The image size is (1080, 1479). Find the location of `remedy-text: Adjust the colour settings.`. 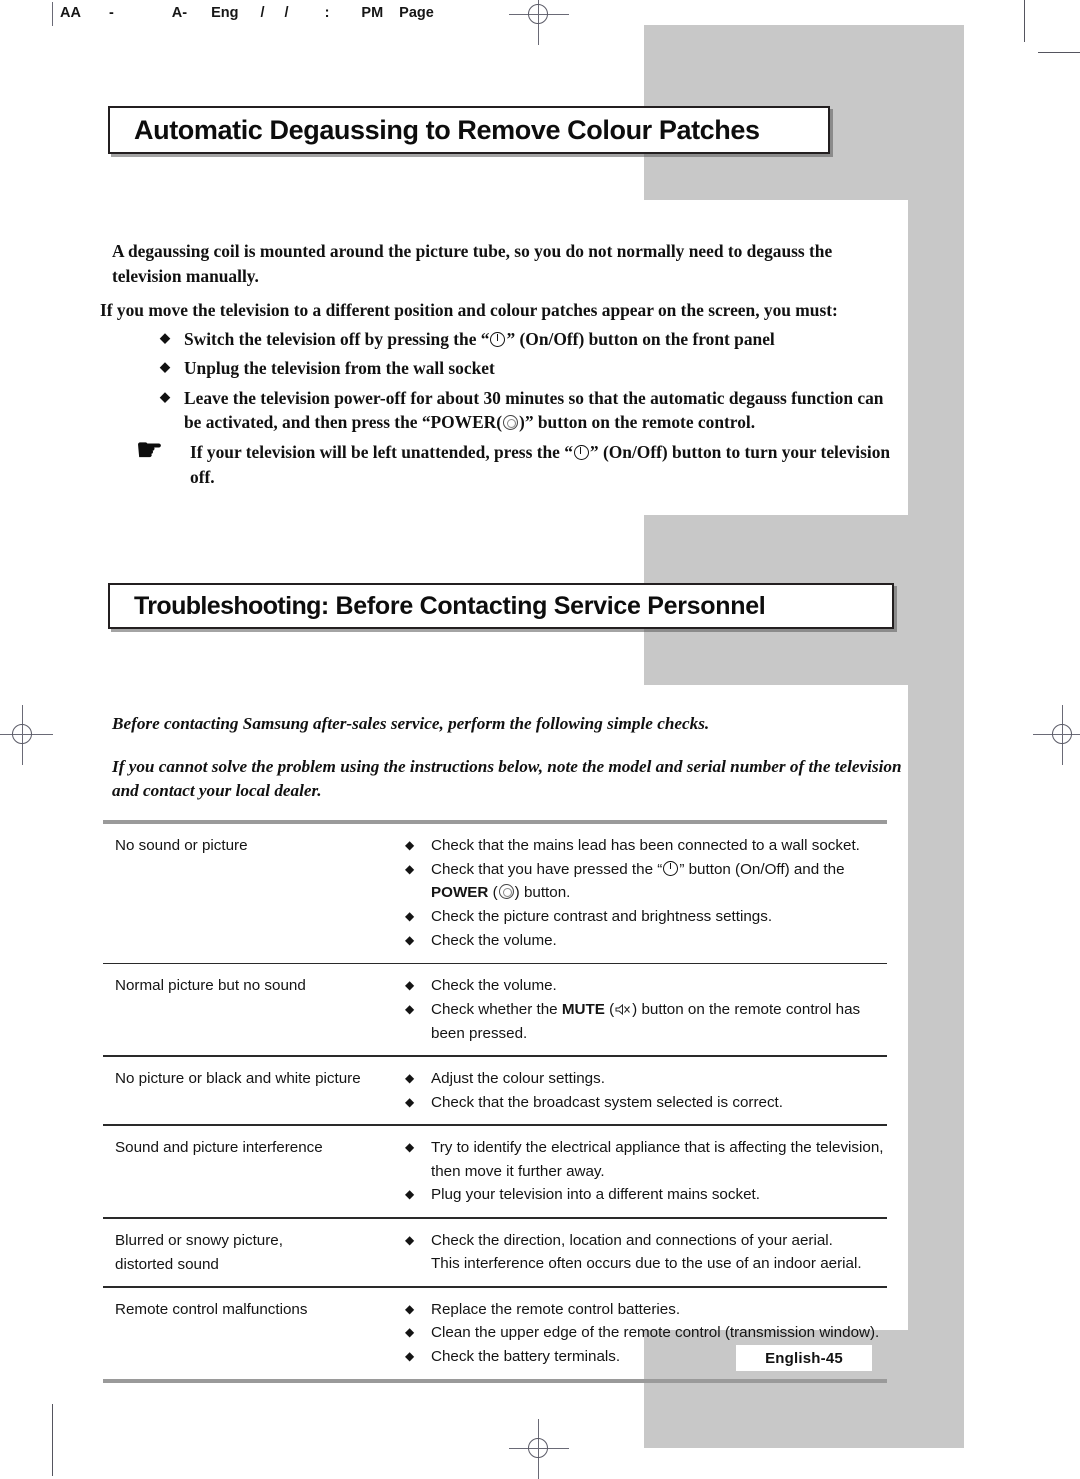

remedy-text: Adjust the colour settings. is located at coordinates (518, 1078).